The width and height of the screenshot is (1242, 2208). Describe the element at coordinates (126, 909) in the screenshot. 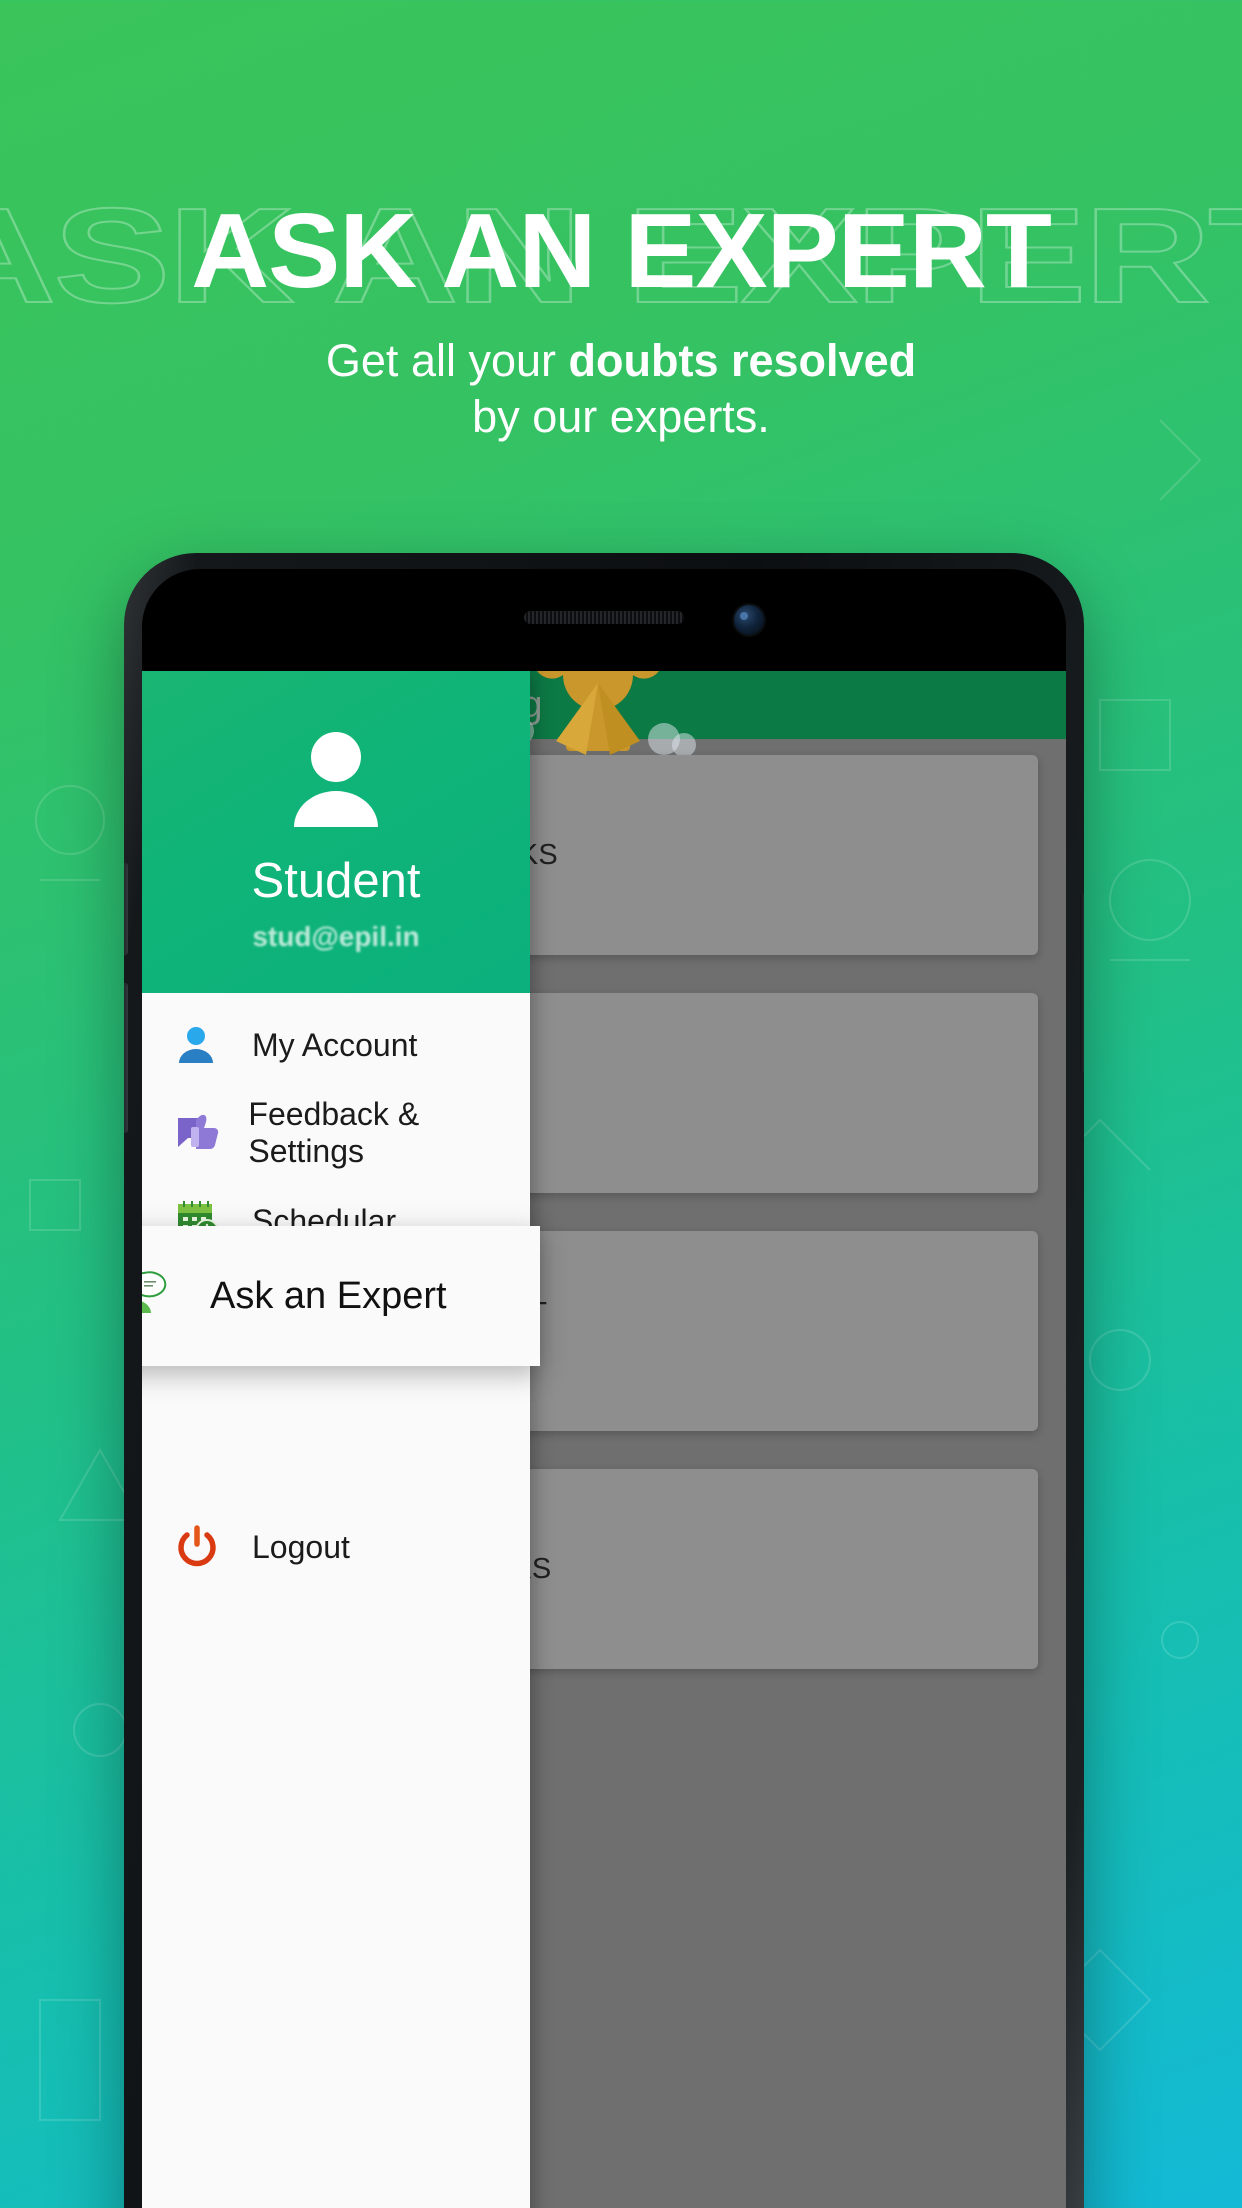

I see `volume-up-button` at that location.